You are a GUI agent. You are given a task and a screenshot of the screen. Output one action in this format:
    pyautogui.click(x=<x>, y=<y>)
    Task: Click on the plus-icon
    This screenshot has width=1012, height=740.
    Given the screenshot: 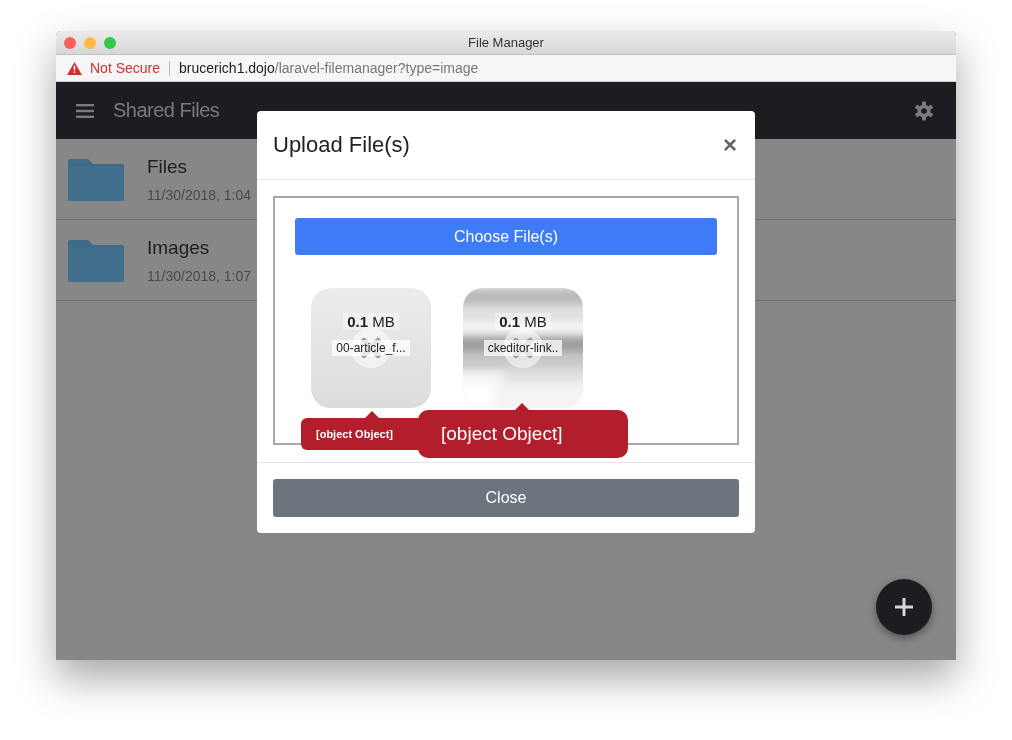 What is the action you would take?
    pyautogui.click(x=904, y=607)
    